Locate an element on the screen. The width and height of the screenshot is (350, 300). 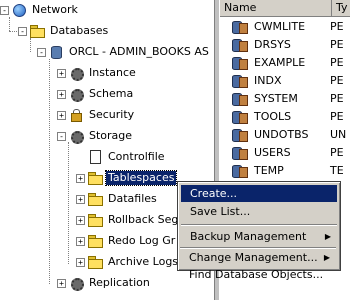
tree-node-replication: + Replication is located at coordinates (104, 283).